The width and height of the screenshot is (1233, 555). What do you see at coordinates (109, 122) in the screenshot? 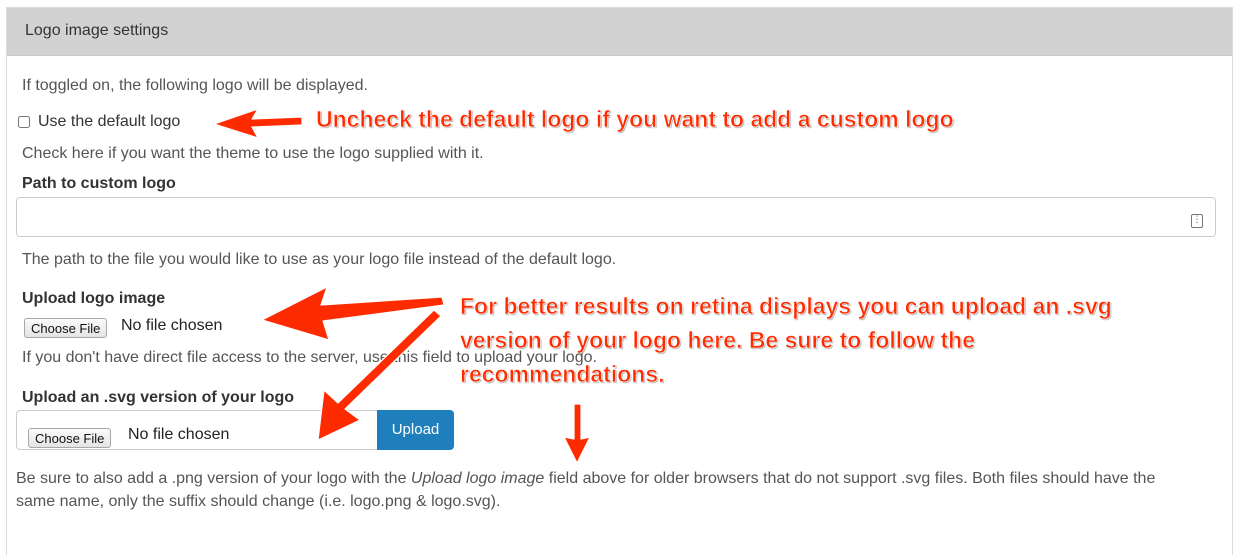
I see `default-logo-label: Use the default logo` at bounding box center [109, 122].